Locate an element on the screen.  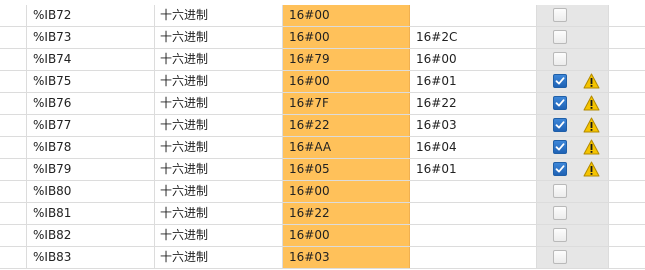
monitor-value-cell: 16#05 is located at coordinates (346, 169).